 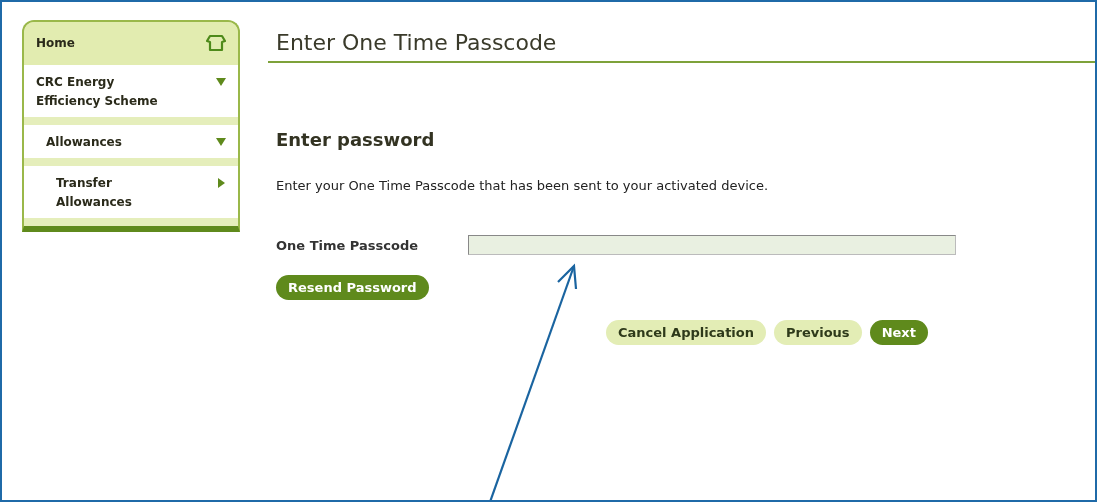 What do you see at coordinates (55, 43) in the screenshot?
I see `nav-item: Home` at bounding box center [55, 43].